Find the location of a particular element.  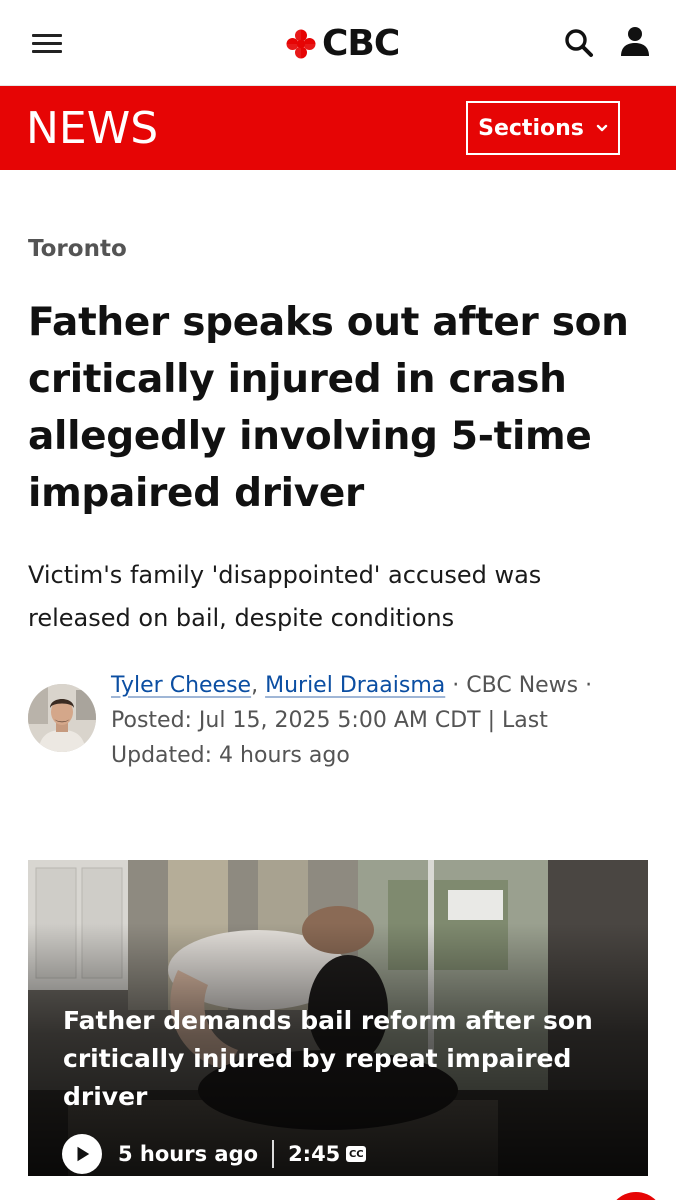

byline-comma: , is located at coordinates (255, 685).